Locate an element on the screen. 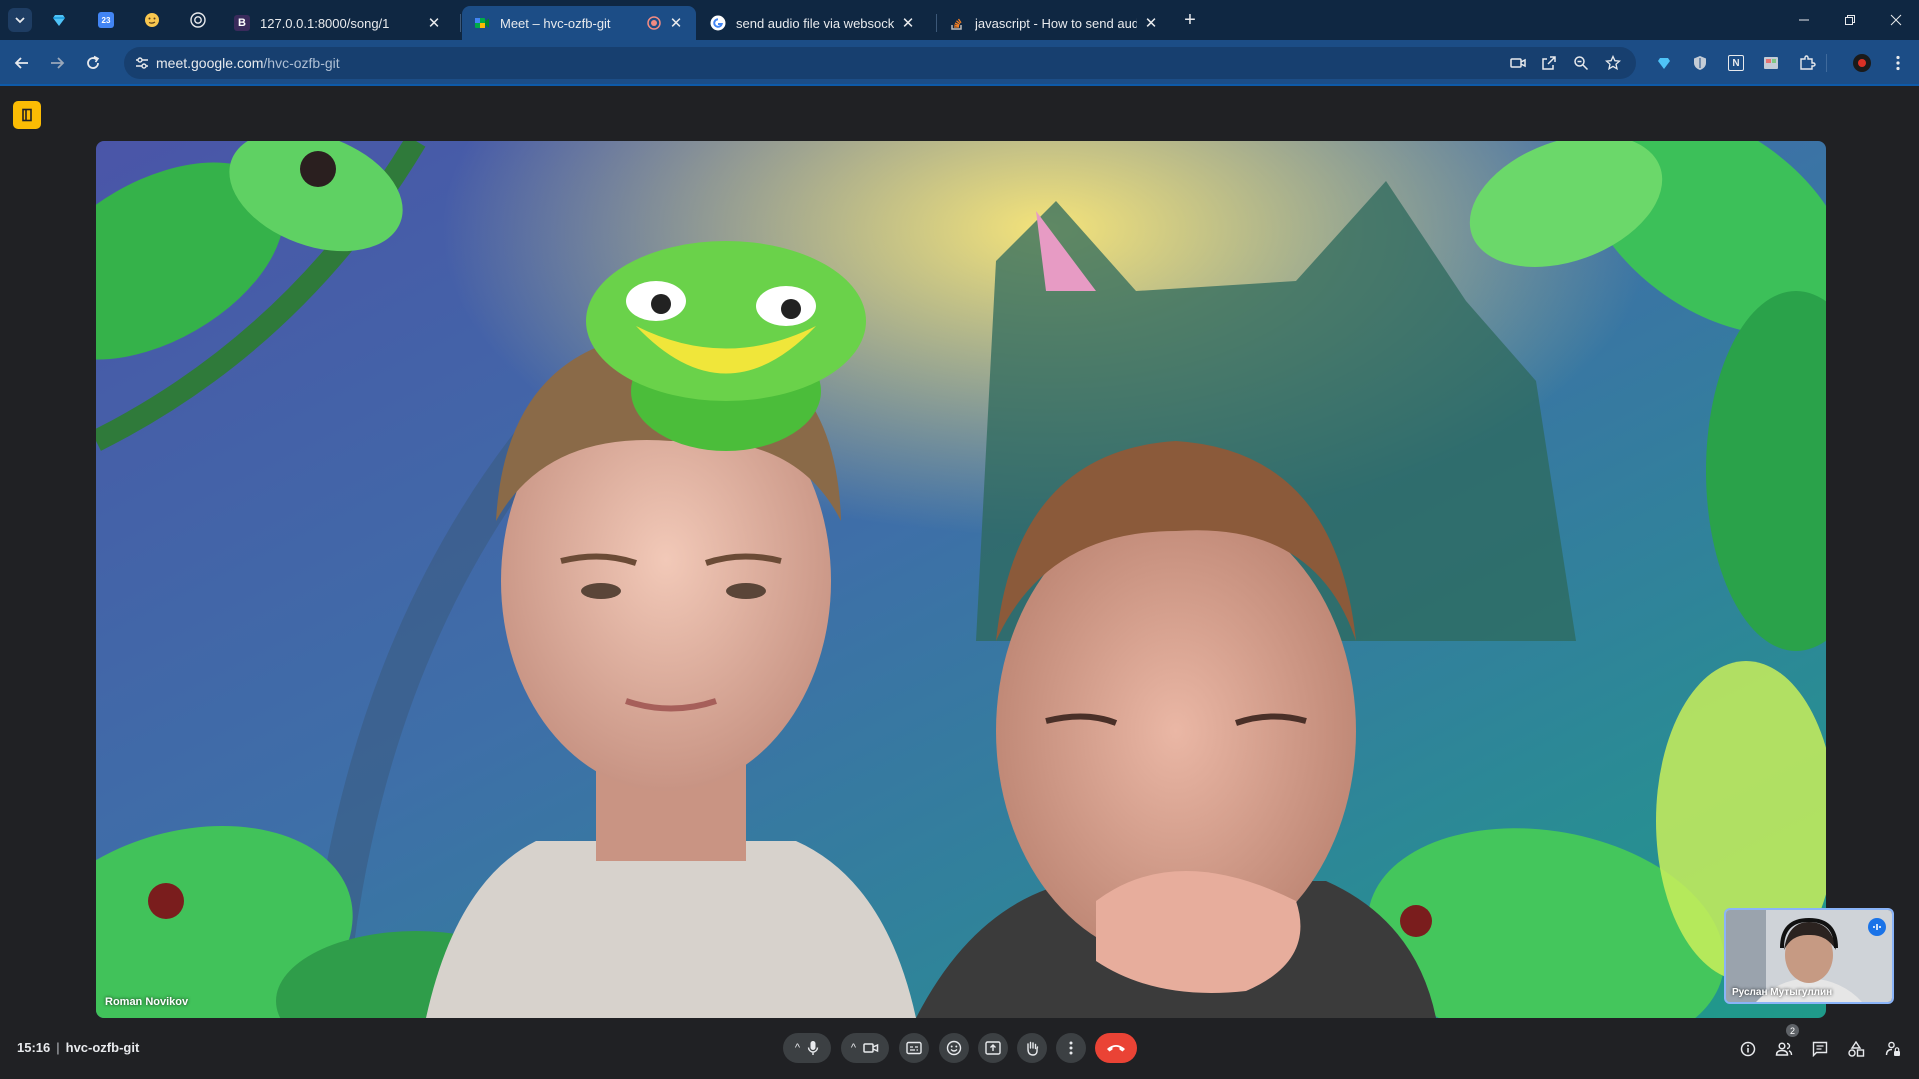  video-camera-icon is located at coordinates (871, 1048).